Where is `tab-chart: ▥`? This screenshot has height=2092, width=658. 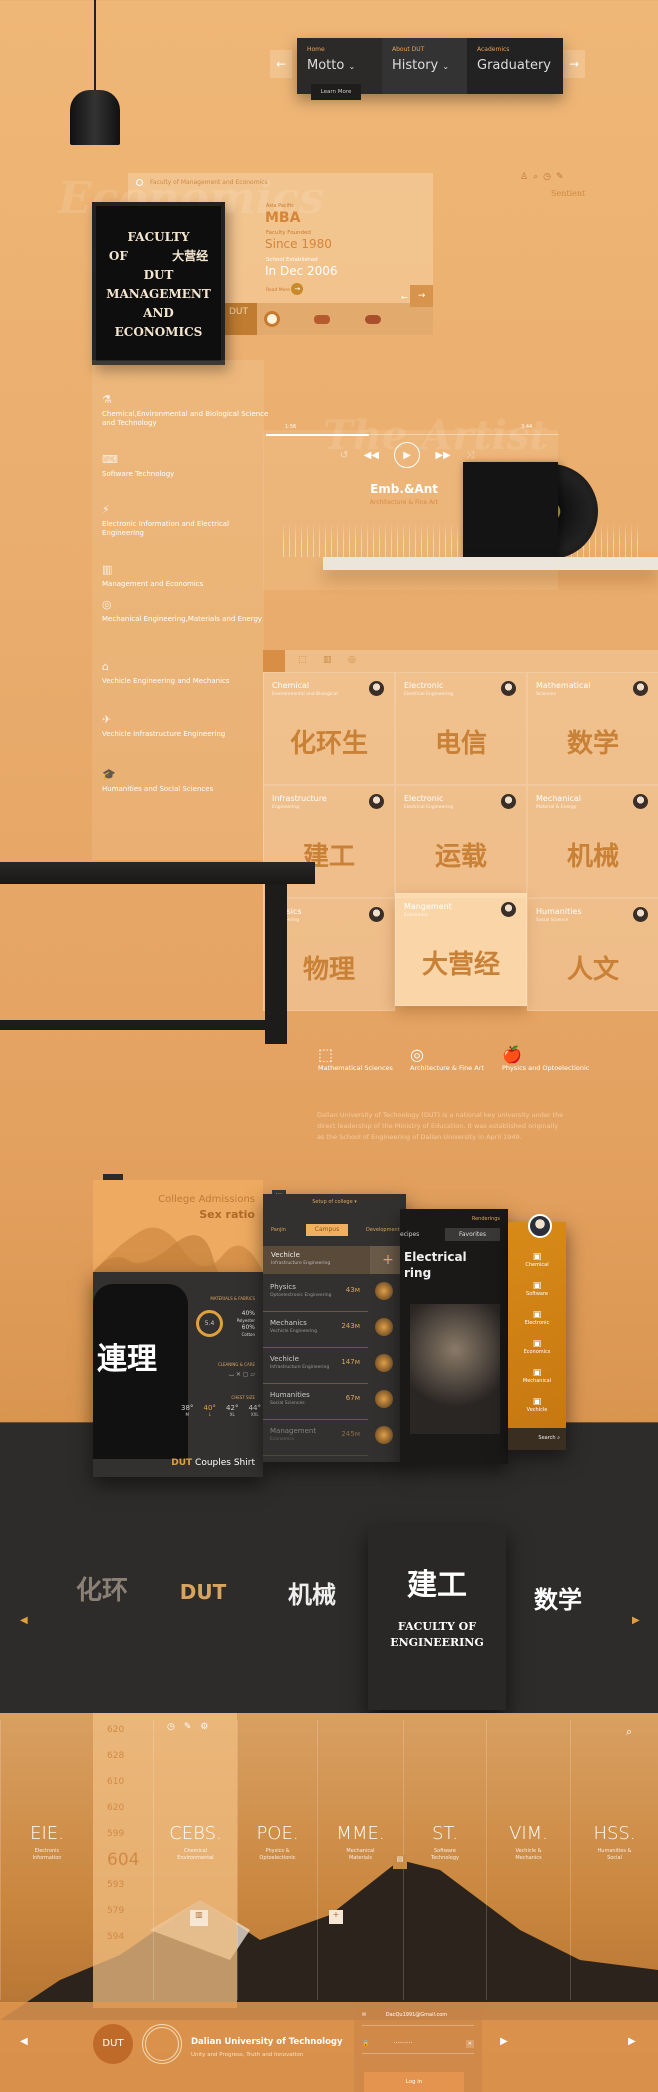 tab-chart: ▥ is located at coordinates (327, 660).